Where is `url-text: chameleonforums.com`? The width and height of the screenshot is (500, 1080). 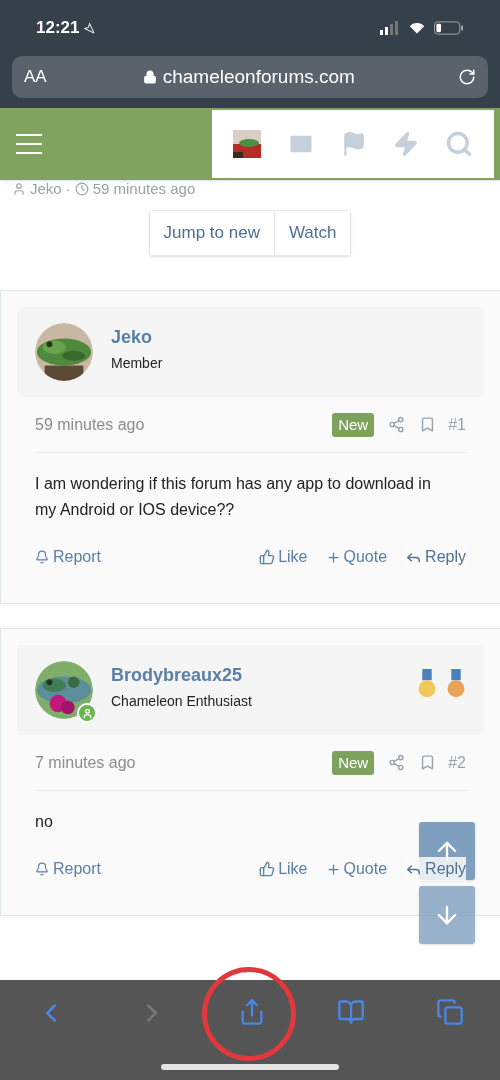
url-text: chameleonforums.com is located at coordinates (258, 76).